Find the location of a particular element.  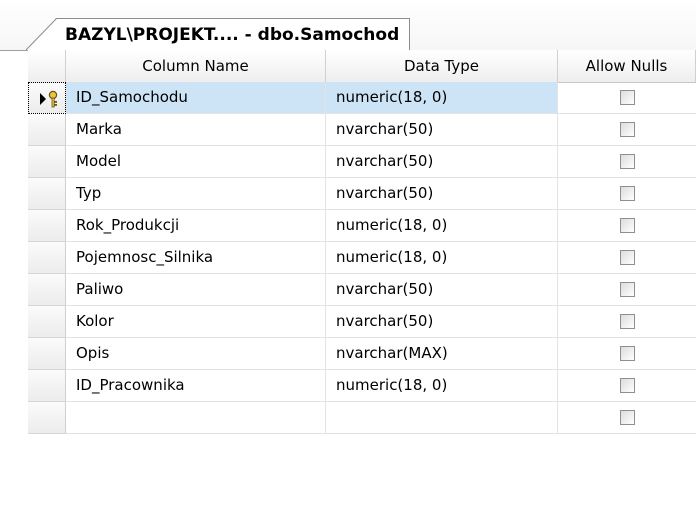

table-row: Marka nvarchar(50) is located at coordinates (362, 130).